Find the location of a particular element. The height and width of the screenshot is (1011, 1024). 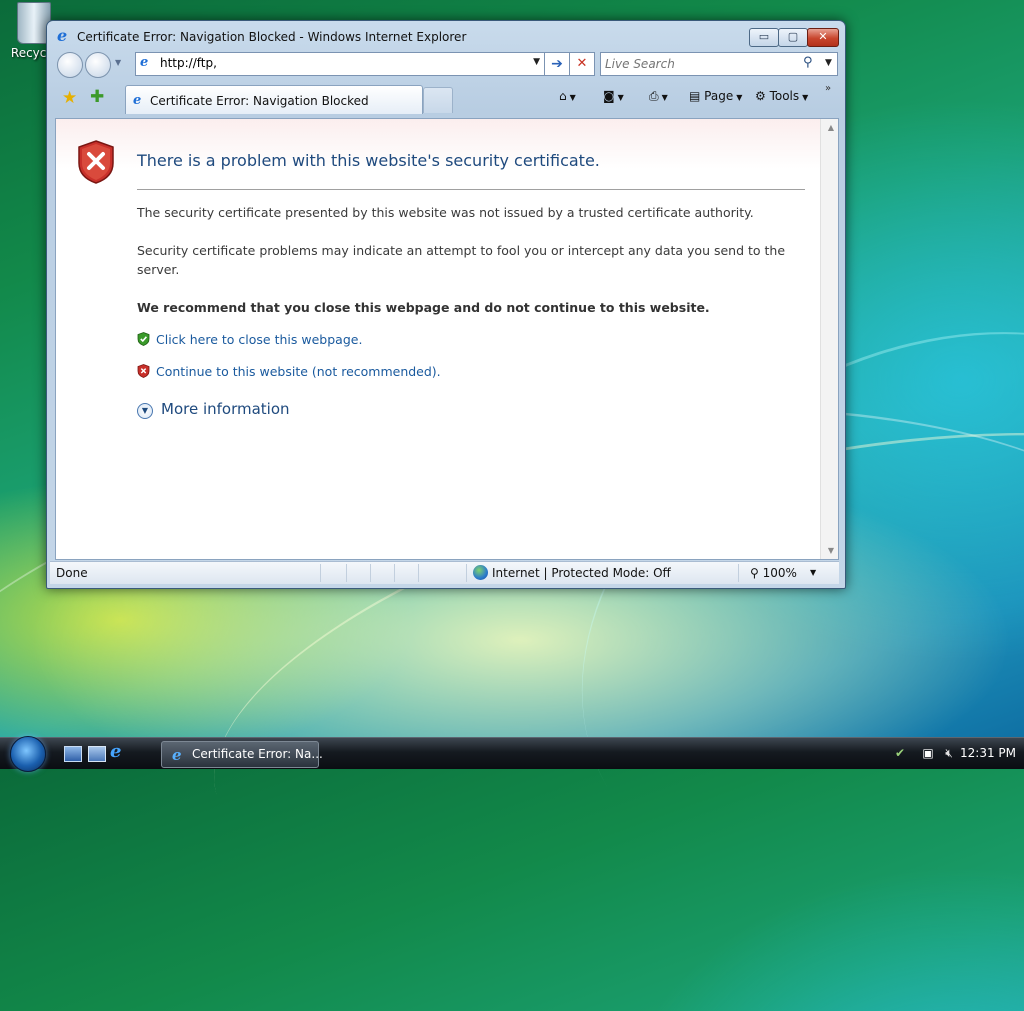

zoom-dropdown-icon: ▼ is located at coordinates (813, 572).